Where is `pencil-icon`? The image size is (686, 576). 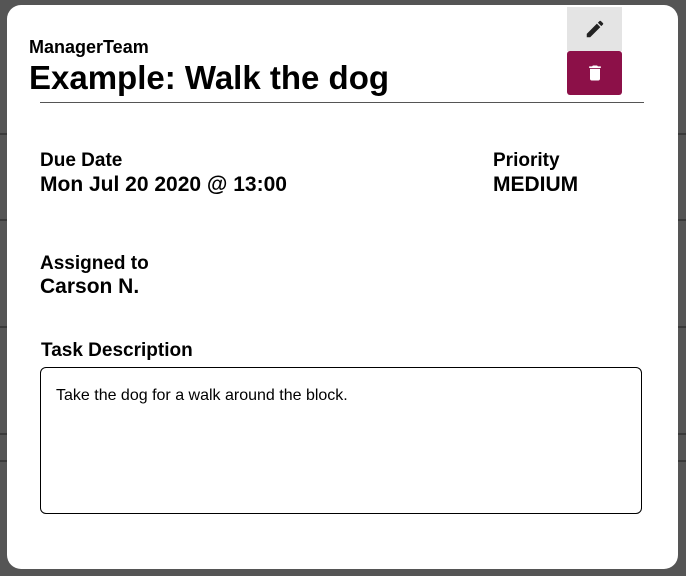
pencil-icon is located at coordinates (595, 29).